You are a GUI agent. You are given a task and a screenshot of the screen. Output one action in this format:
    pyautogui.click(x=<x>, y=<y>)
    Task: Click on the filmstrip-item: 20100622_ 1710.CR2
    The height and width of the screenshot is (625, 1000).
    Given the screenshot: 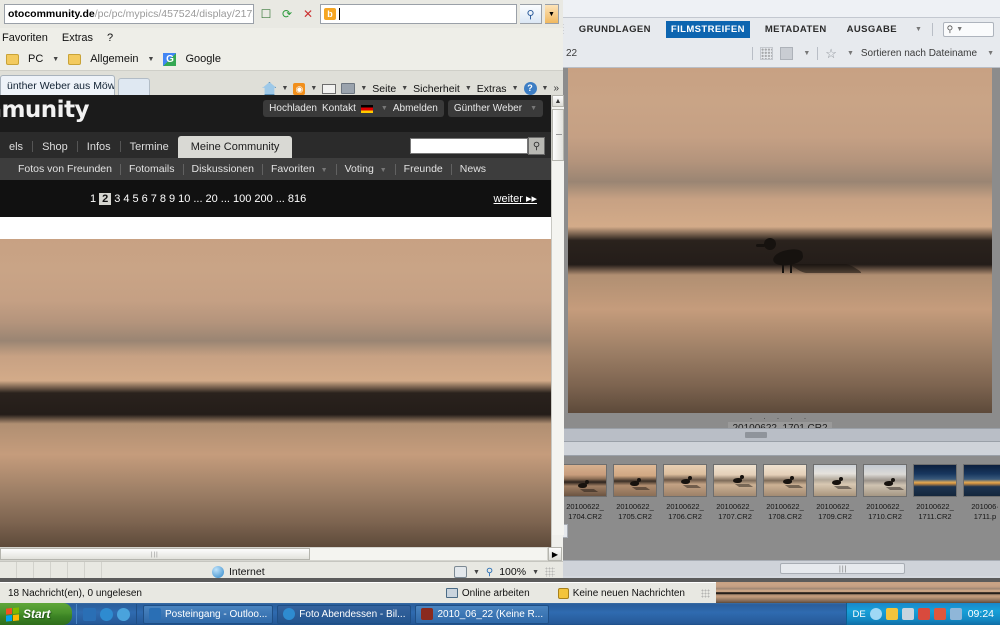 What is the action you would take?
    pyautogui.click(x=885, y=493)
    